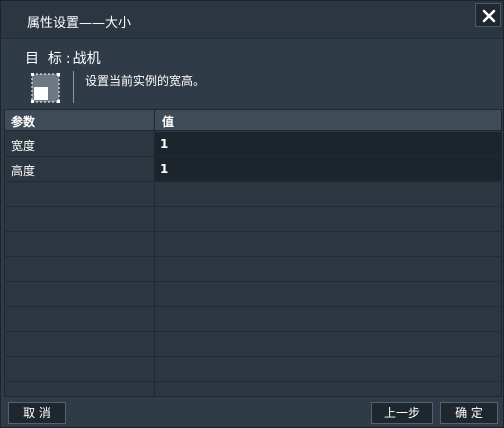 This screenshot has height=428, width=504. What do you see at coordinates (79, 23) in the screenshot?
I see `dialog-title: 属性设置——大小` at bounding box center [79, 23].